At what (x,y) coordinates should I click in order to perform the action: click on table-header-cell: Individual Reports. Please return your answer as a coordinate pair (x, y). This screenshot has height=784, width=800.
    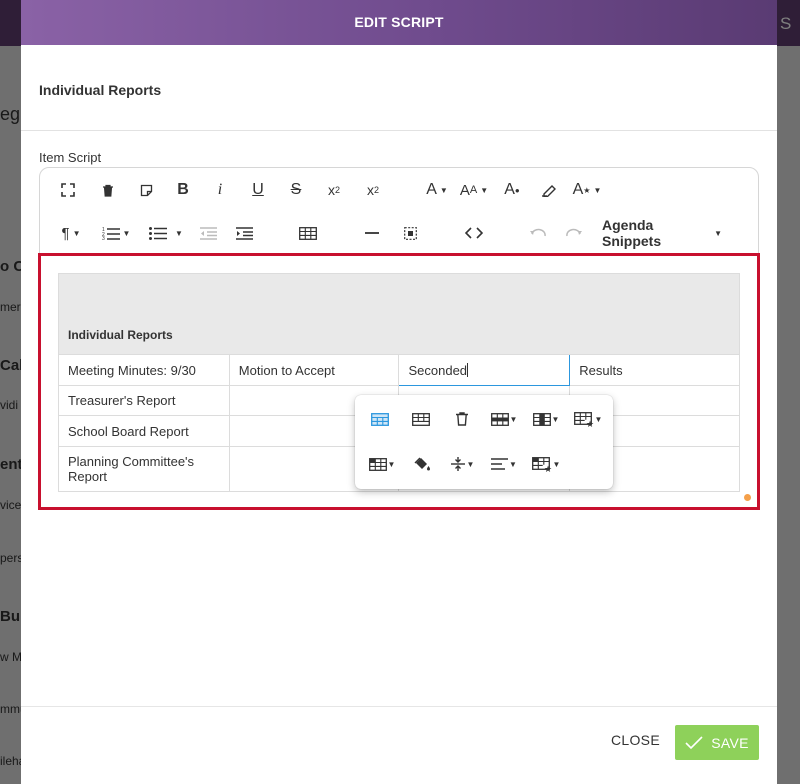
    Looking at the image, I should click on (399, 314).